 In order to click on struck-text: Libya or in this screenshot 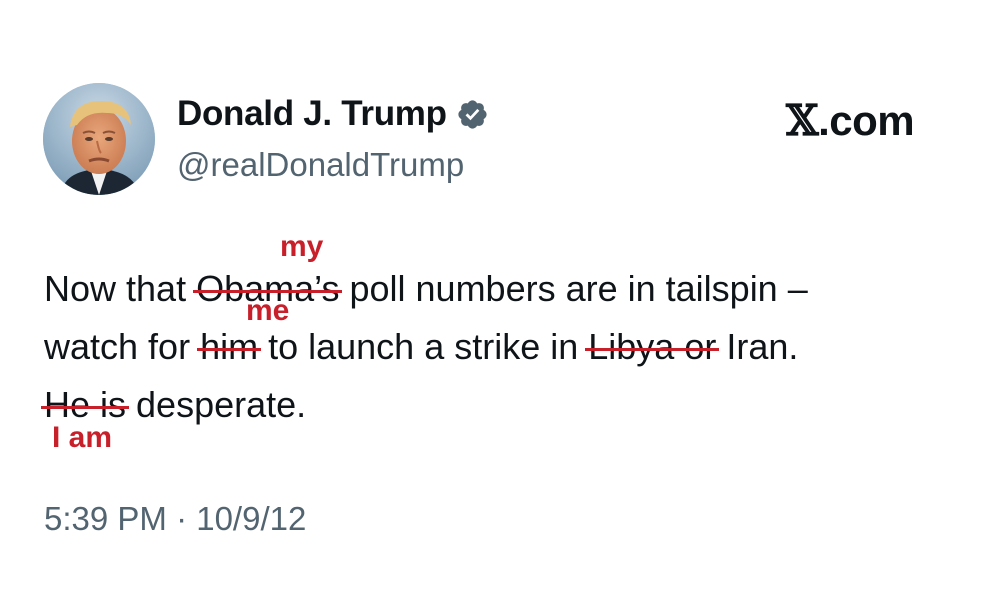, I will do `click(652, 347)`.